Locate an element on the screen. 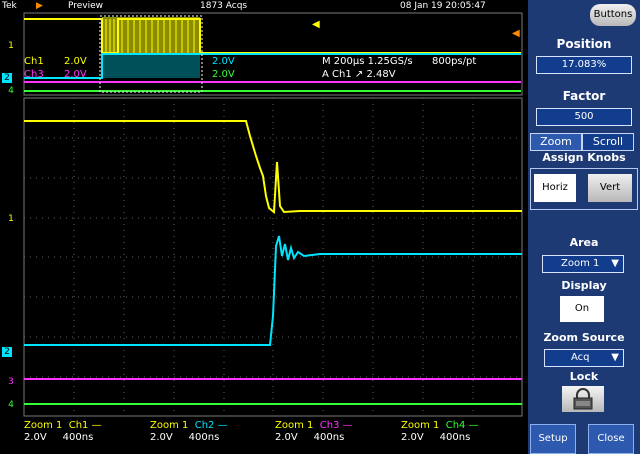 The width and height of the screenshot is (640, 454). ch4-marker-overview: 4 is located at coordinates (11, 91).